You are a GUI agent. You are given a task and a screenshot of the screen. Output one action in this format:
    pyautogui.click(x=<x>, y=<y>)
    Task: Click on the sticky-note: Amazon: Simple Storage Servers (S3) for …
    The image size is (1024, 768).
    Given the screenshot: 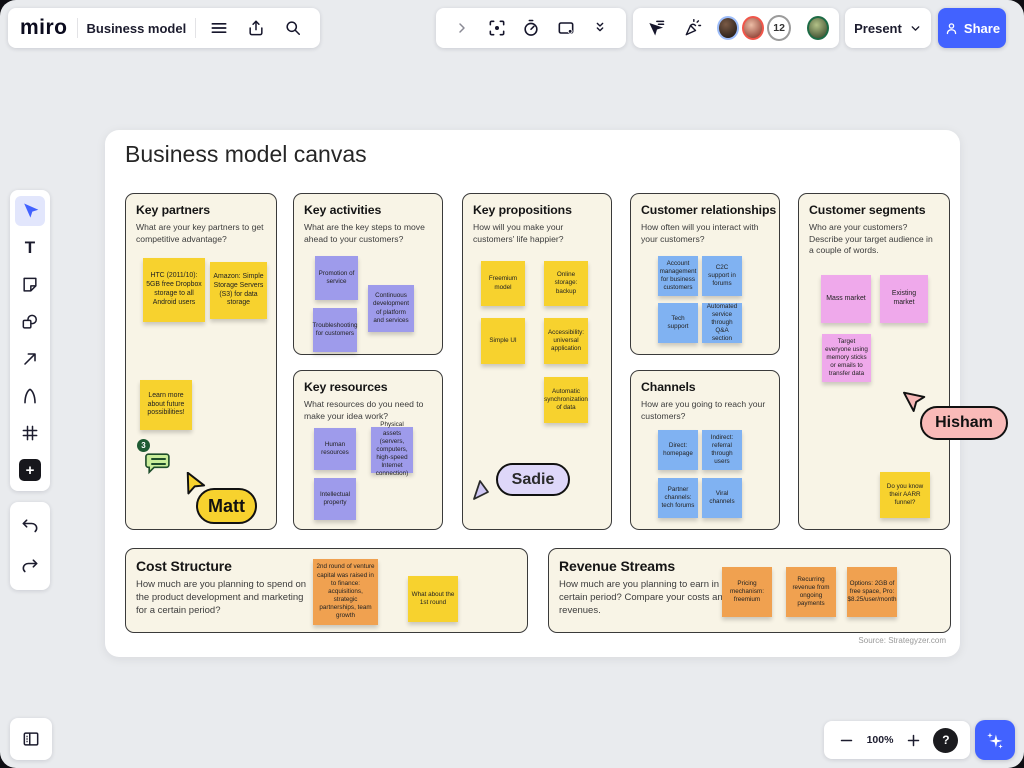 What is the action you would take?
    pyautogui.click(x=238, y=290)
    